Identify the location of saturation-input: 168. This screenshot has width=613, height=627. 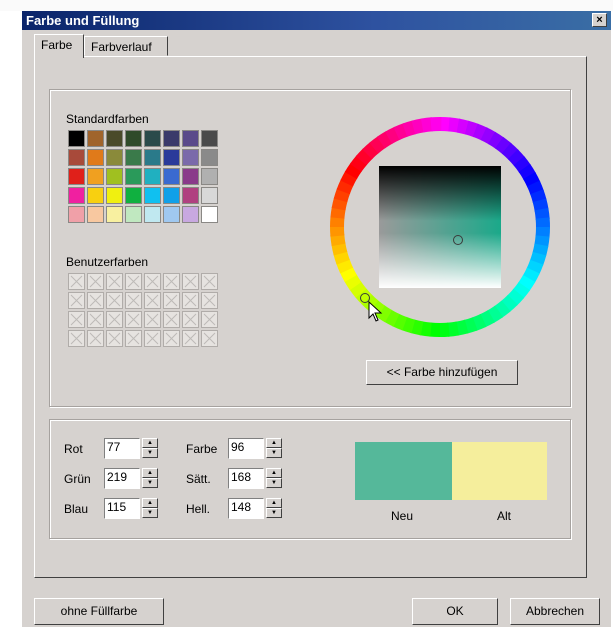
(246, 478).